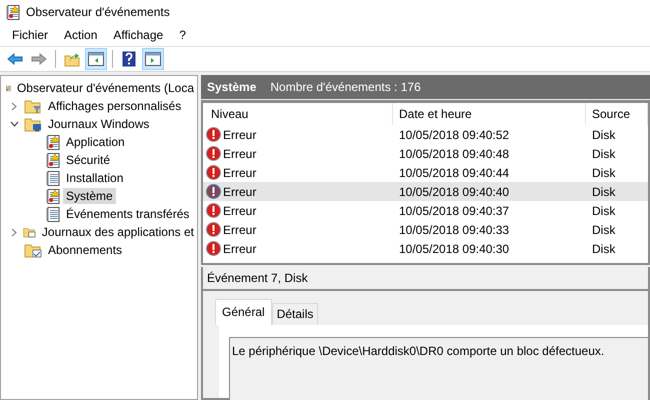 The height and width of the screenshot is (400, 650). What do you see at coordinates (81, 35) in the screenshot?
I see `menu-item: Action` at bounding box center [81, 35].